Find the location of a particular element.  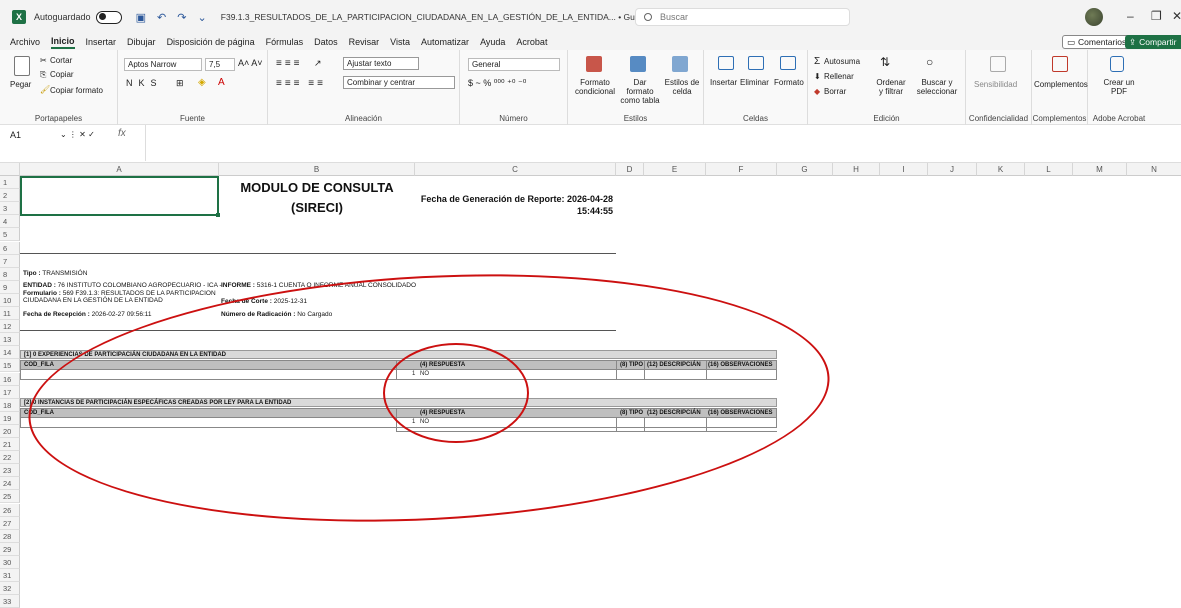

tab-disposicion: Disposición de página is located at coordinates (211, 42).